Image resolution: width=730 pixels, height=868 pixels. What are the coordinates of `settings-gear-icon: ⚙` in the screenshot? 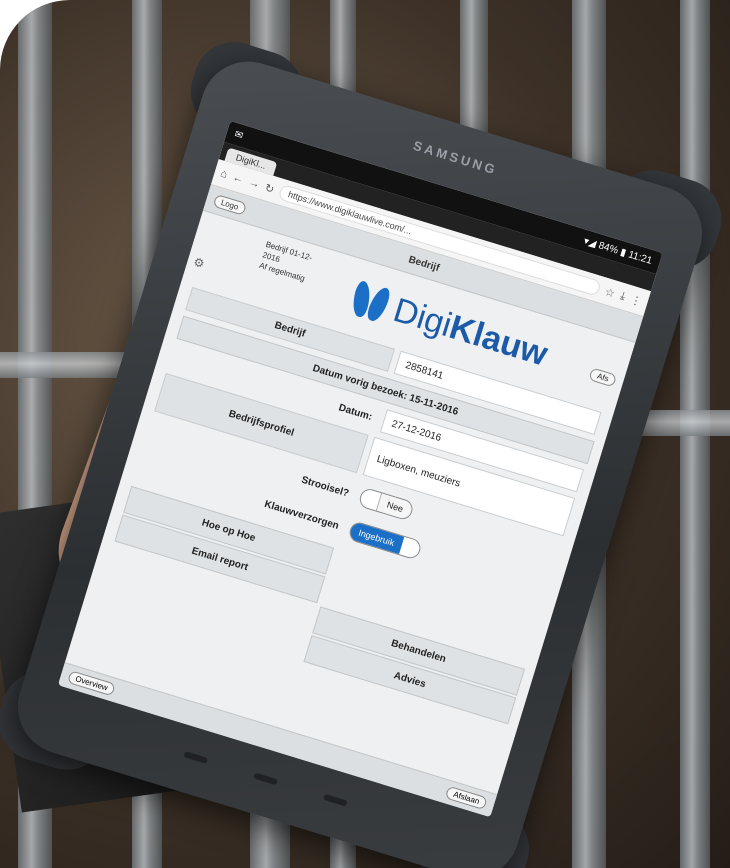 It's located at (199, 263).